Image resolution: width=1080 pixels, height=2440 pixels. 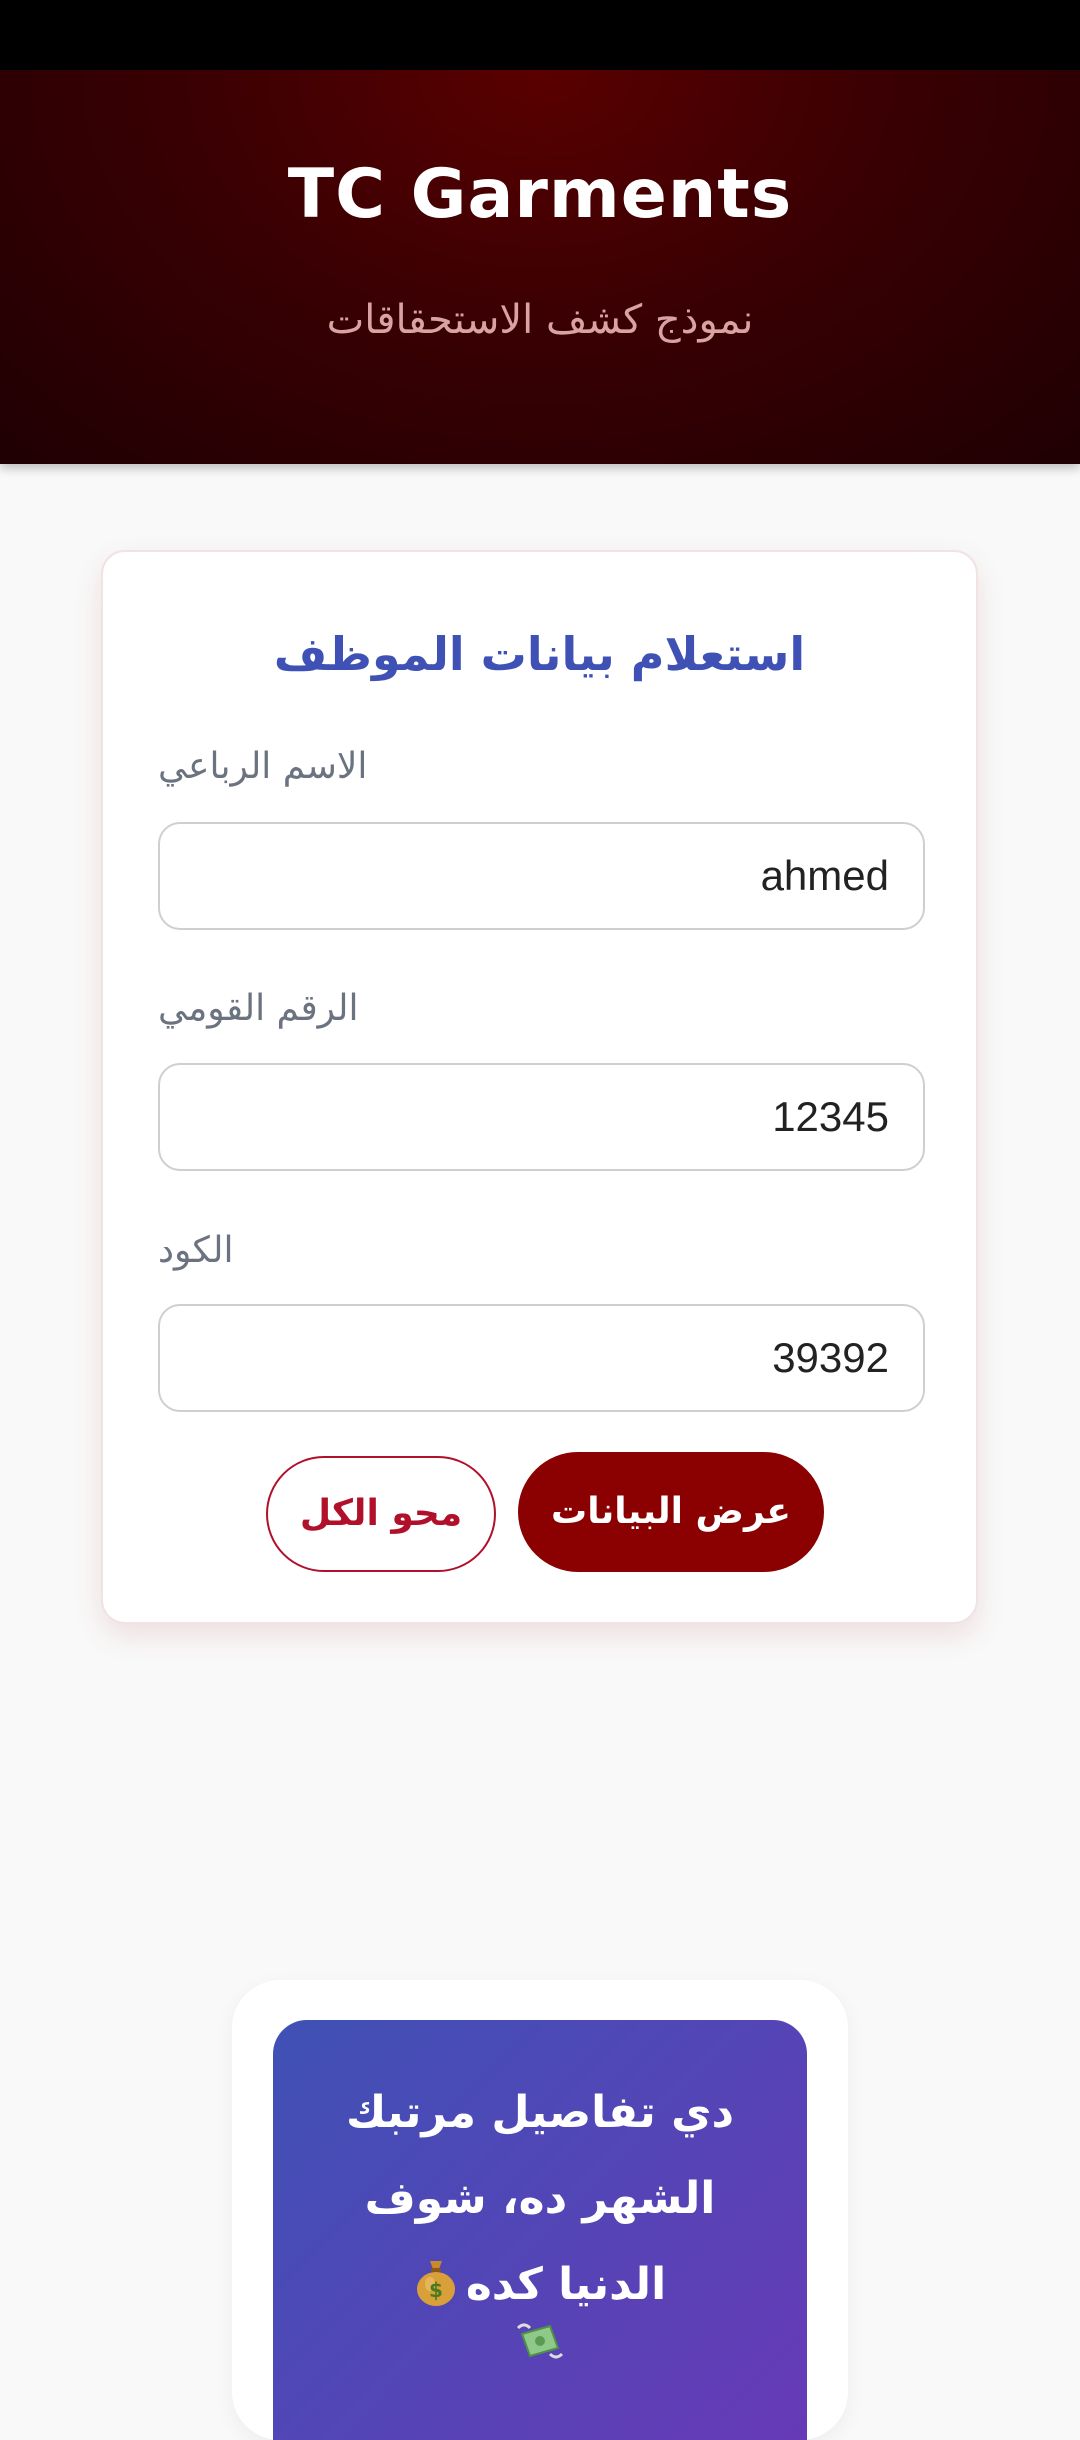 I want to click on employee-code-input, so click(x=541, y=1358).